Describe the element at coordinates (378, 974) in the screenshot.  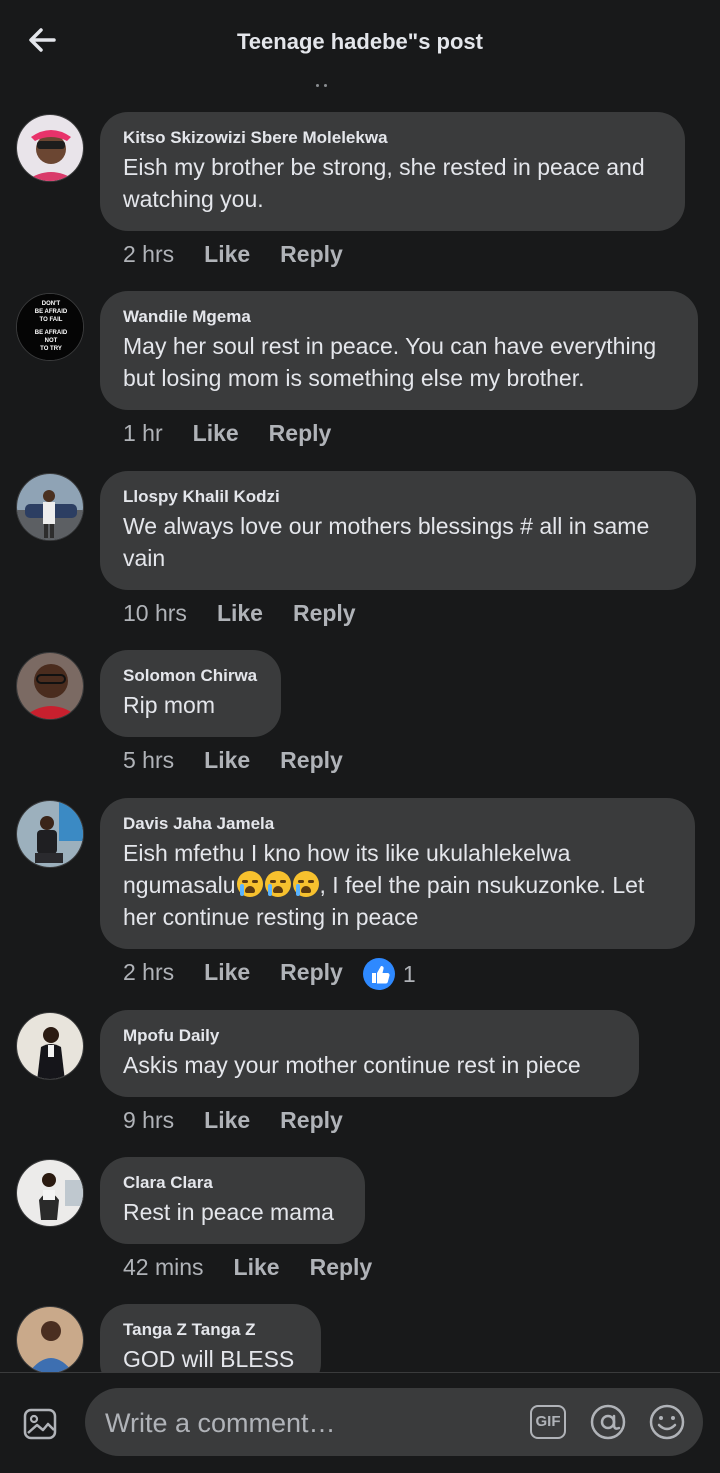
I see `thumbs-up-icon` at that location.